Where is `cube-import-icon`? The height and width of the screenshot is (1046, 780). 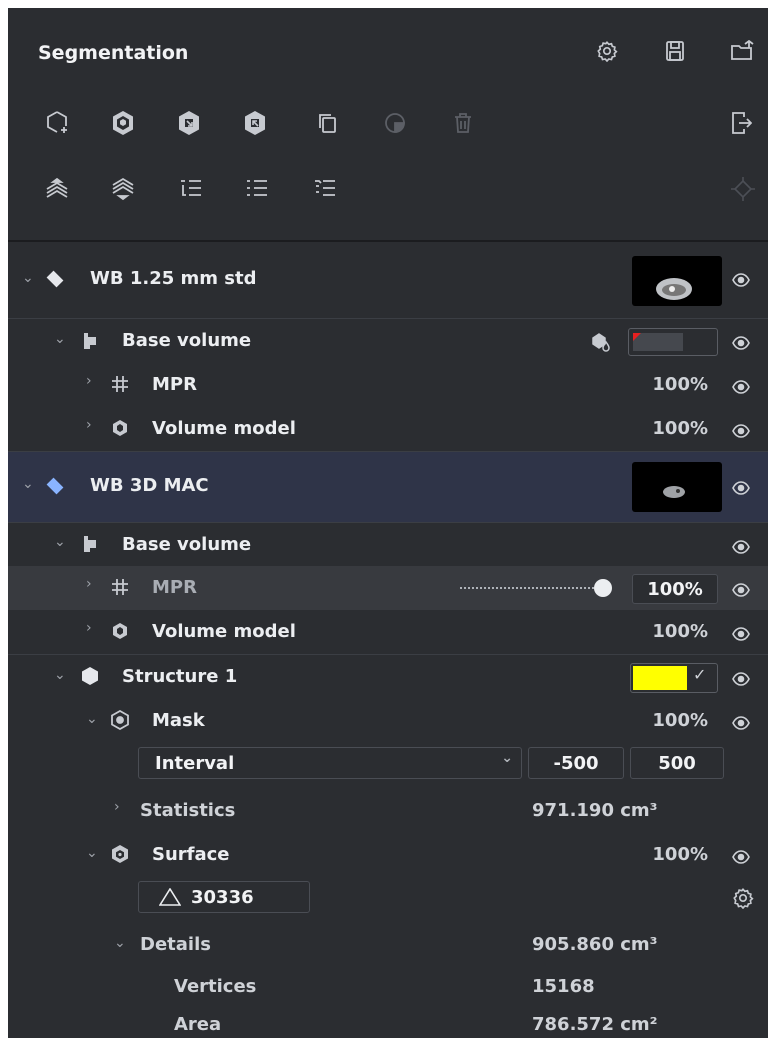
cube-import-icon is located at coordinates (189, 123).